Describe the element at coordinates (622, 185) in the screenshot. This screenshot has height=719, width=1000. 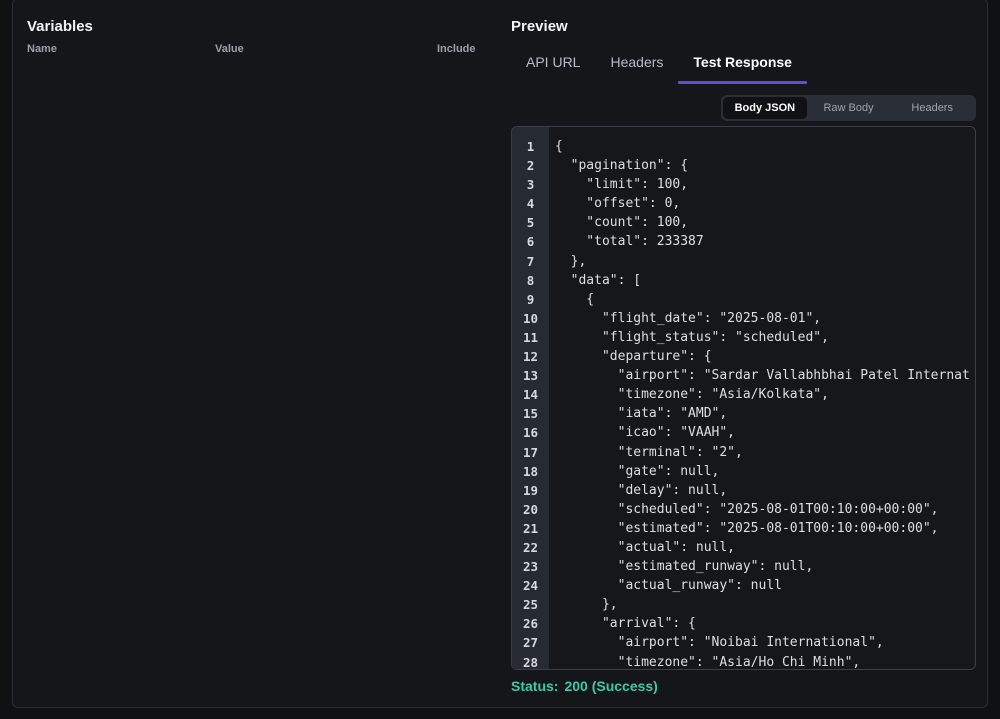
I see `code-text: "limit": 100,` at that location.